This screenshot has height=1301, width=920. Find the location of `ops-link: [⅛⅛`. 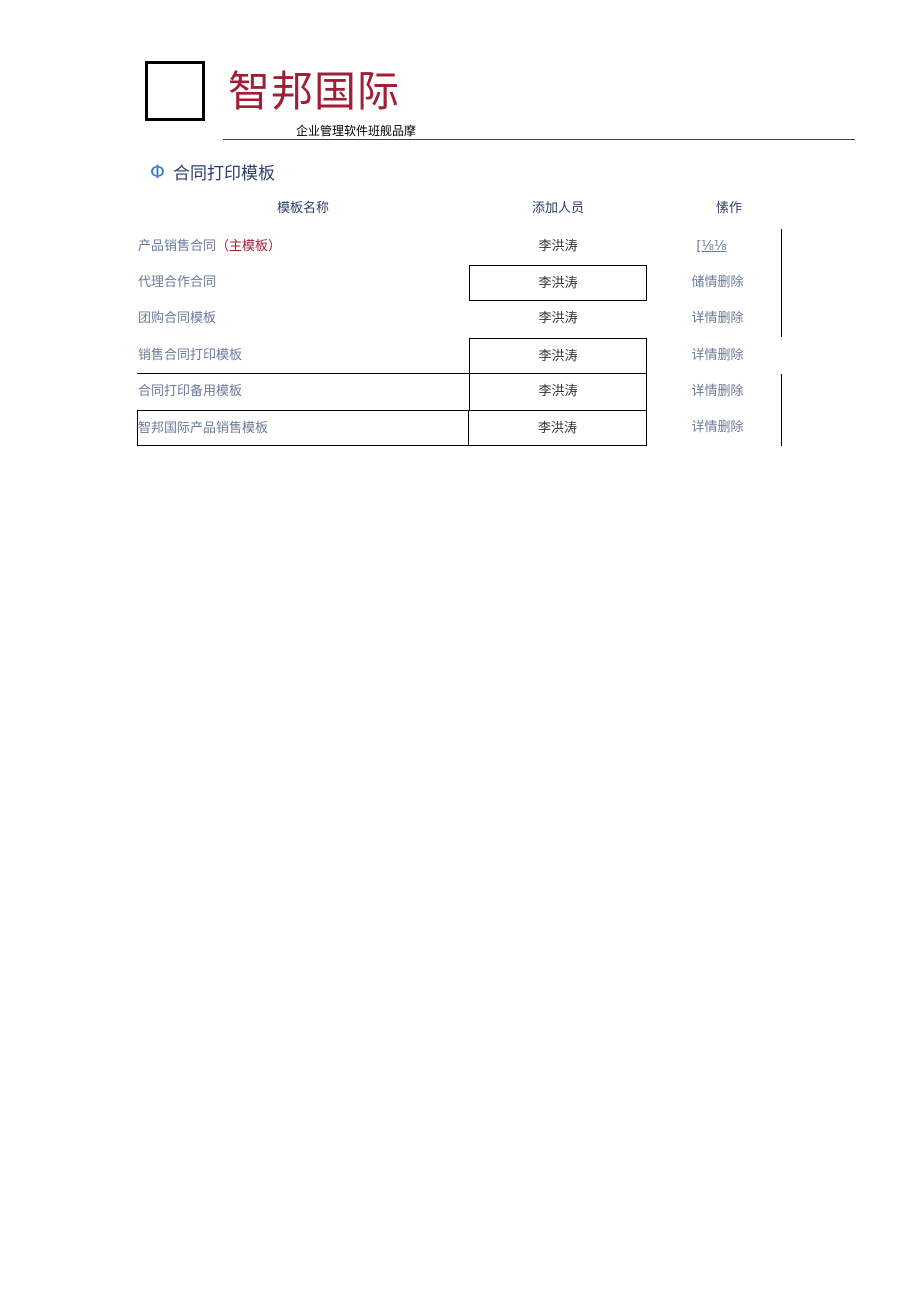

ops-link: [⅛⅛ is located at coordinates (711, 246).